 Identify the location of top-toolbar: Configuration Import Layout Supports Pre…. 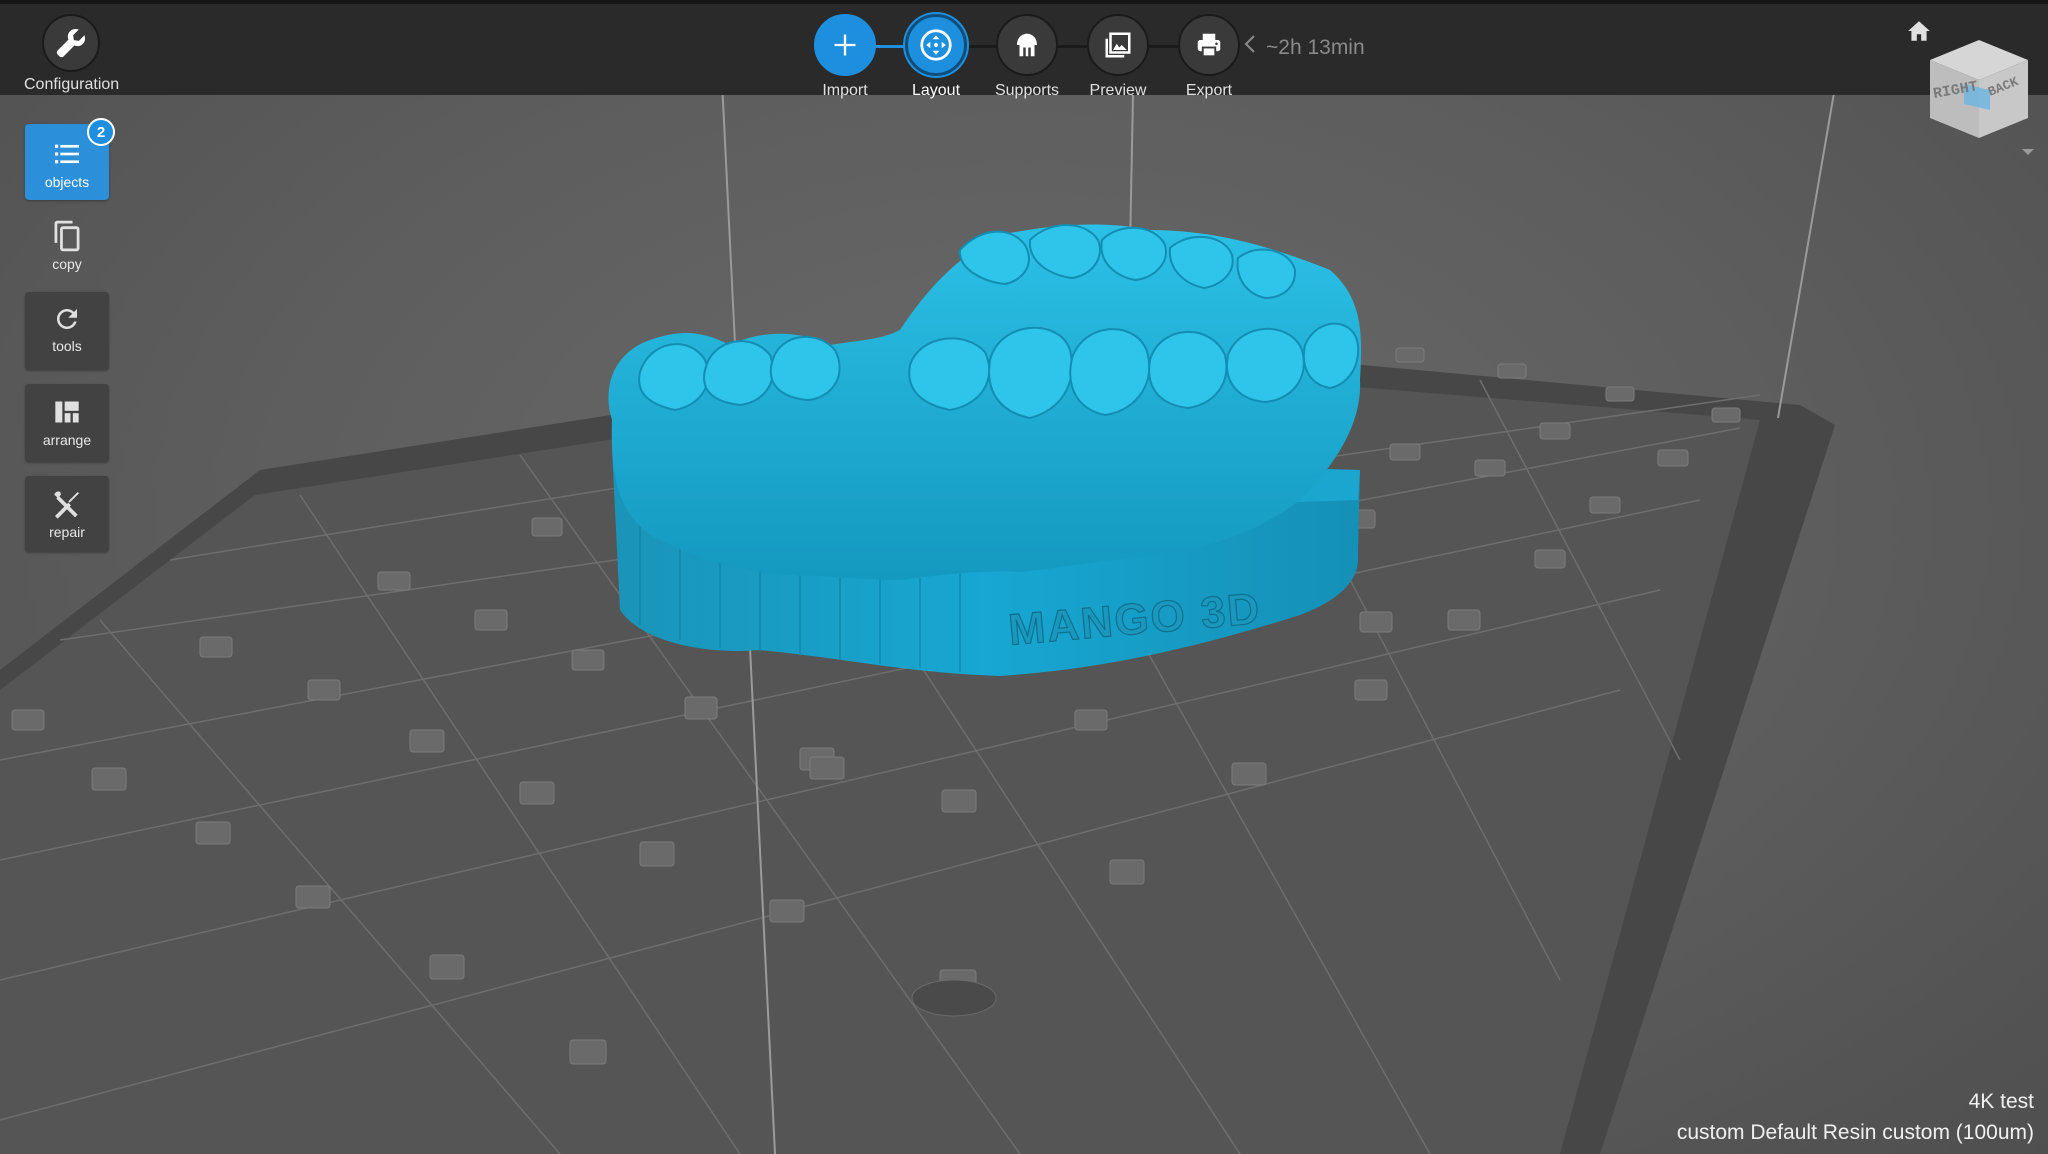
(1024, 49).